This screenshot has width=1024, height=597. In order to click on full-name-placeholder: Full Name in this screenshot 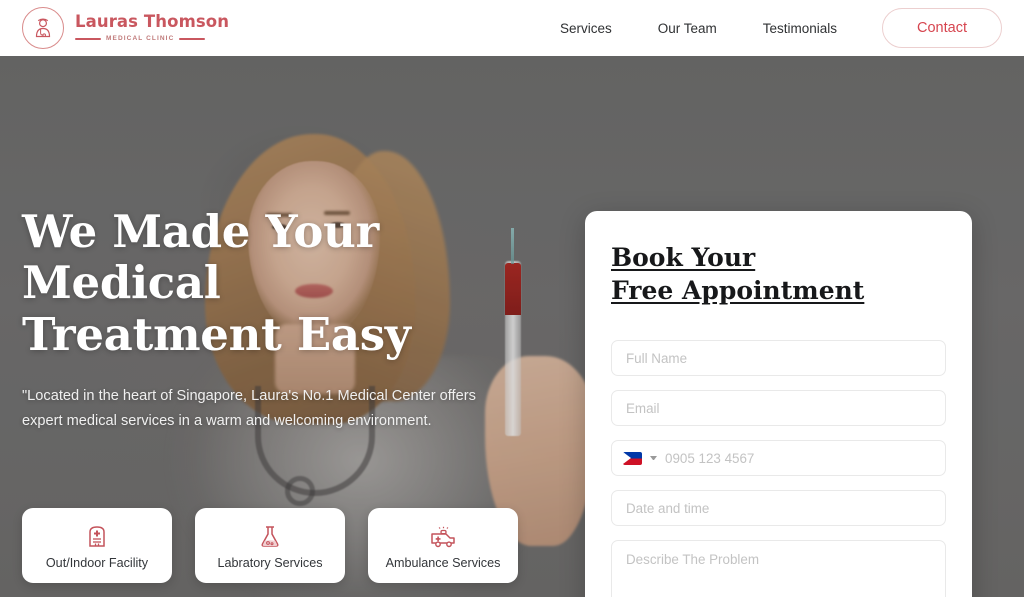, I will do `click(657, 358)`.